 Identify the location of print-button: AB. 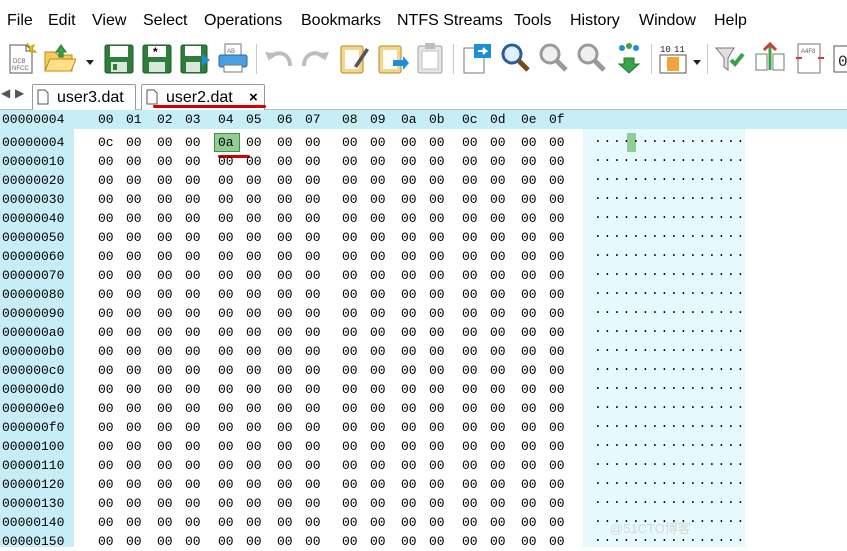
(233, 58).